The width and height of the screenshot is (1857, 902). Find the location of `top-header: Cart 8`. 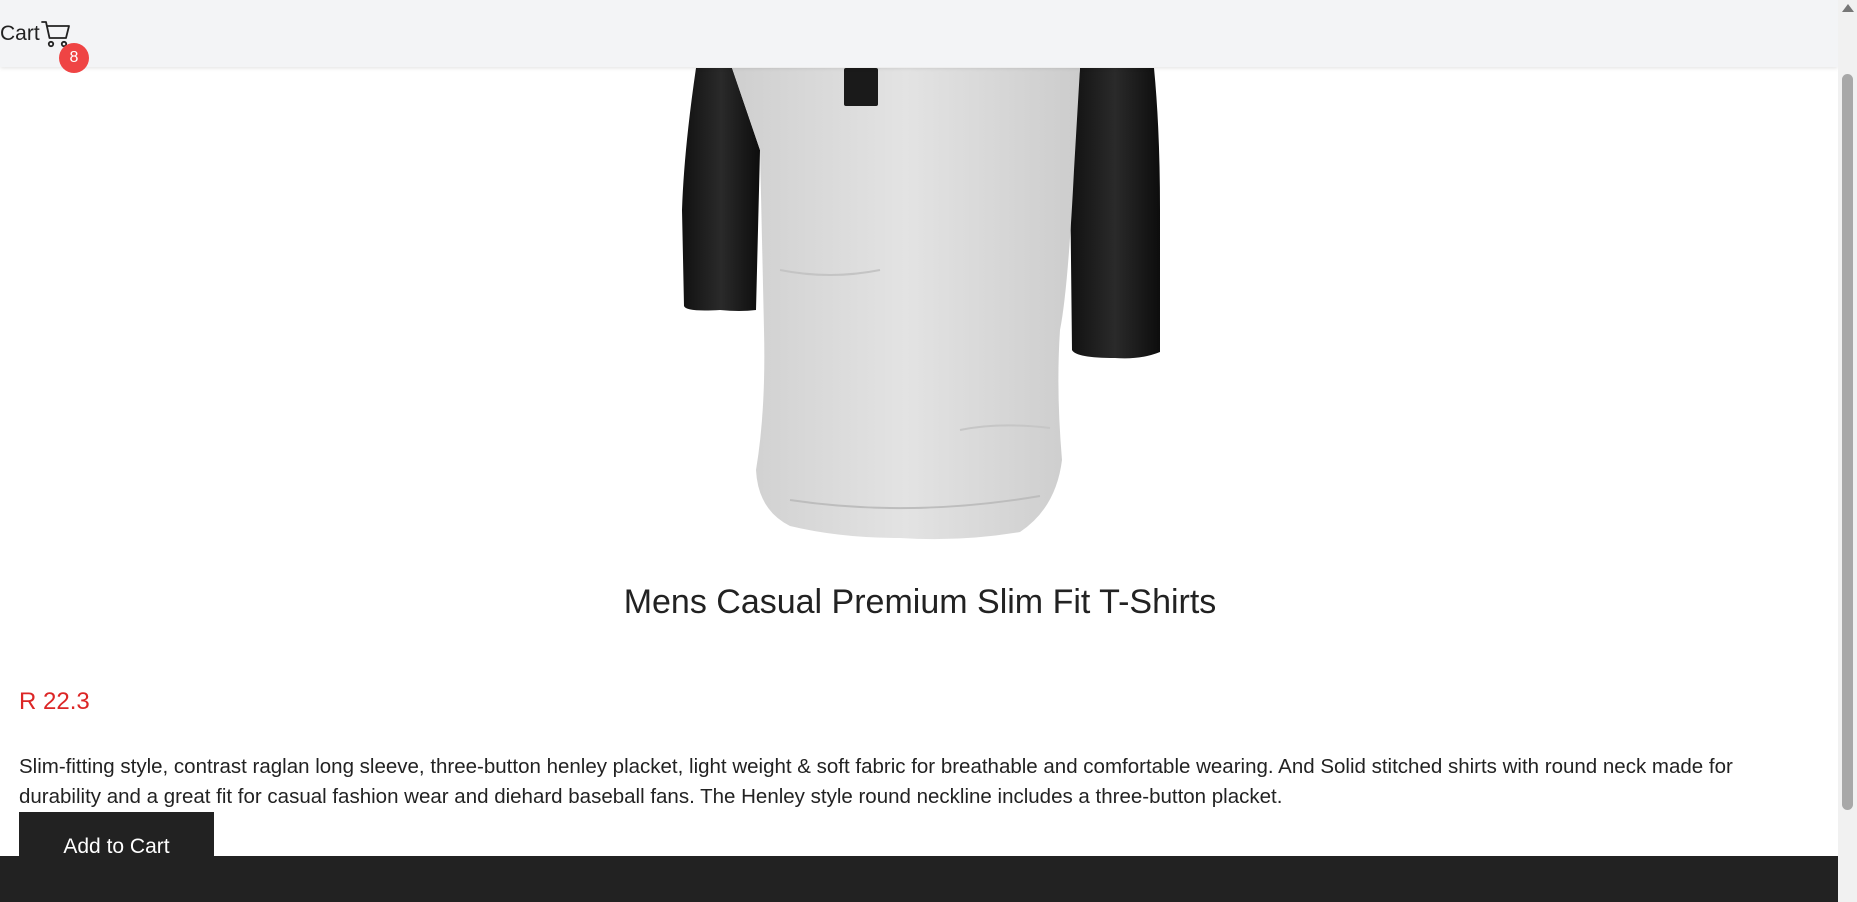

top-header: Cart 8 is located at coordinates (919, 36).